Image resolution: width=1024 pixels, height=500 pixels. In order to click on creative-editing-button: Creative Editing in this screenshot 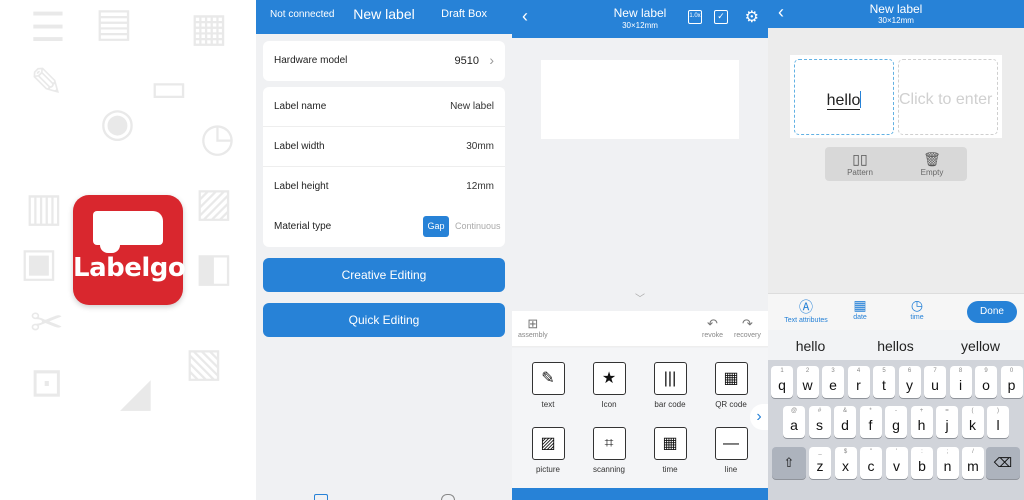, I will do `click(384, 275)`.